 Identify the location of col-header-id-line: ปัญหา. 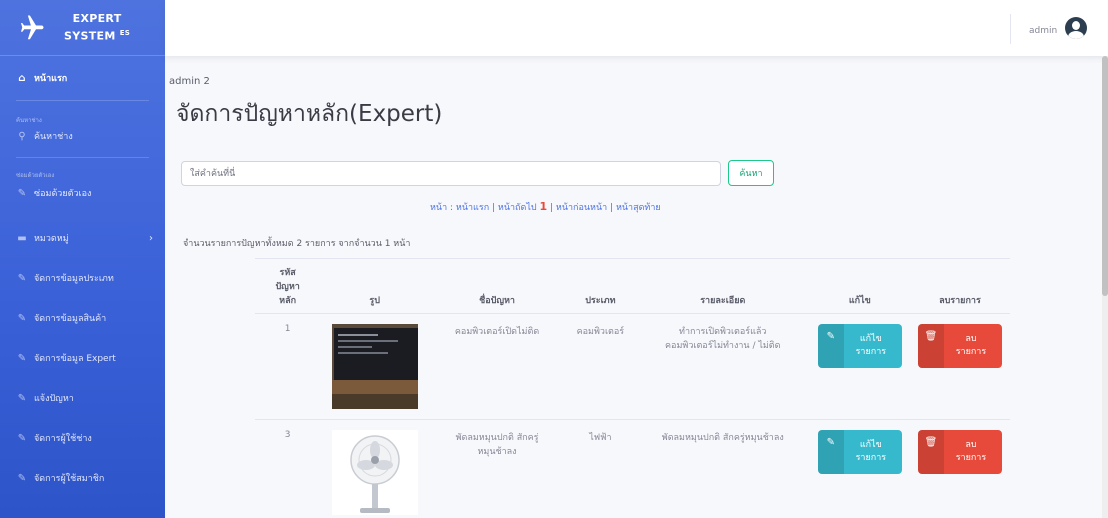
(287, 287).